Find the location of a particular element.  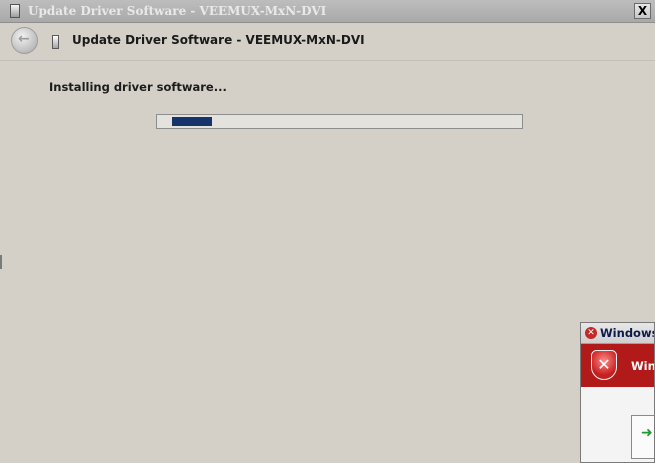

security-warning-banner: ✕ Win is located at coordinates (617, 365).